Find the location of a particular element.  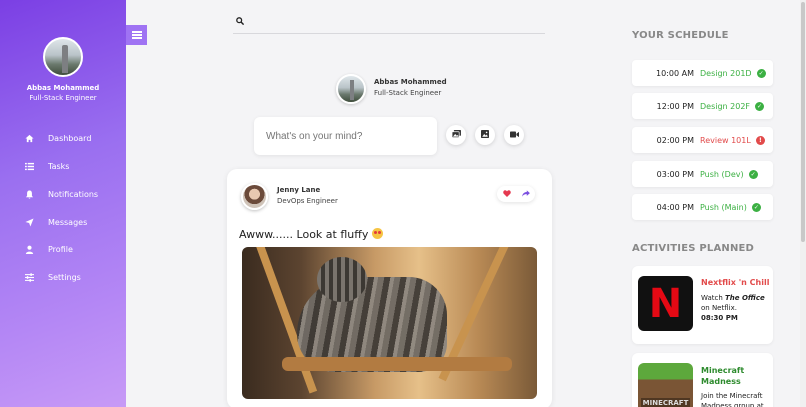

video-camera-icon is located at coordinates (514, 135).